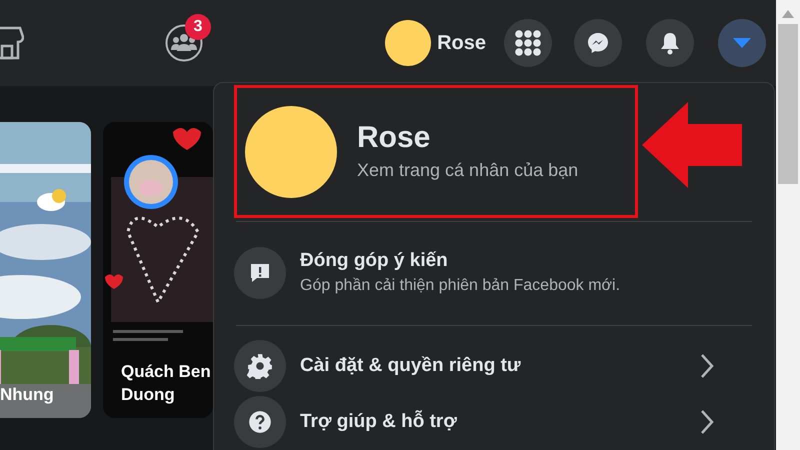  I want to click on grid-icon, so click(528, 43).